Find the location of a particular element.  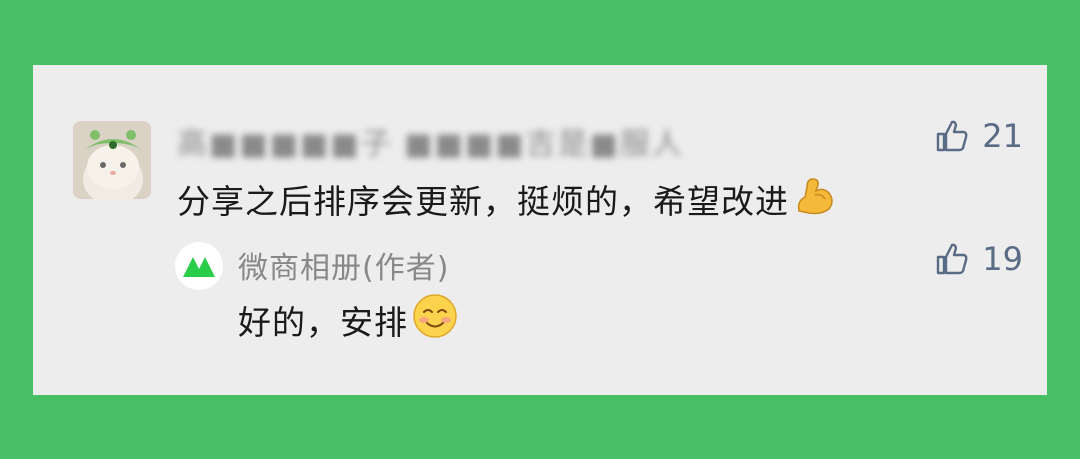

comment-text: 分享之后排序会更新，挺烦的，希望改进 is located at coordinates (483, 201).